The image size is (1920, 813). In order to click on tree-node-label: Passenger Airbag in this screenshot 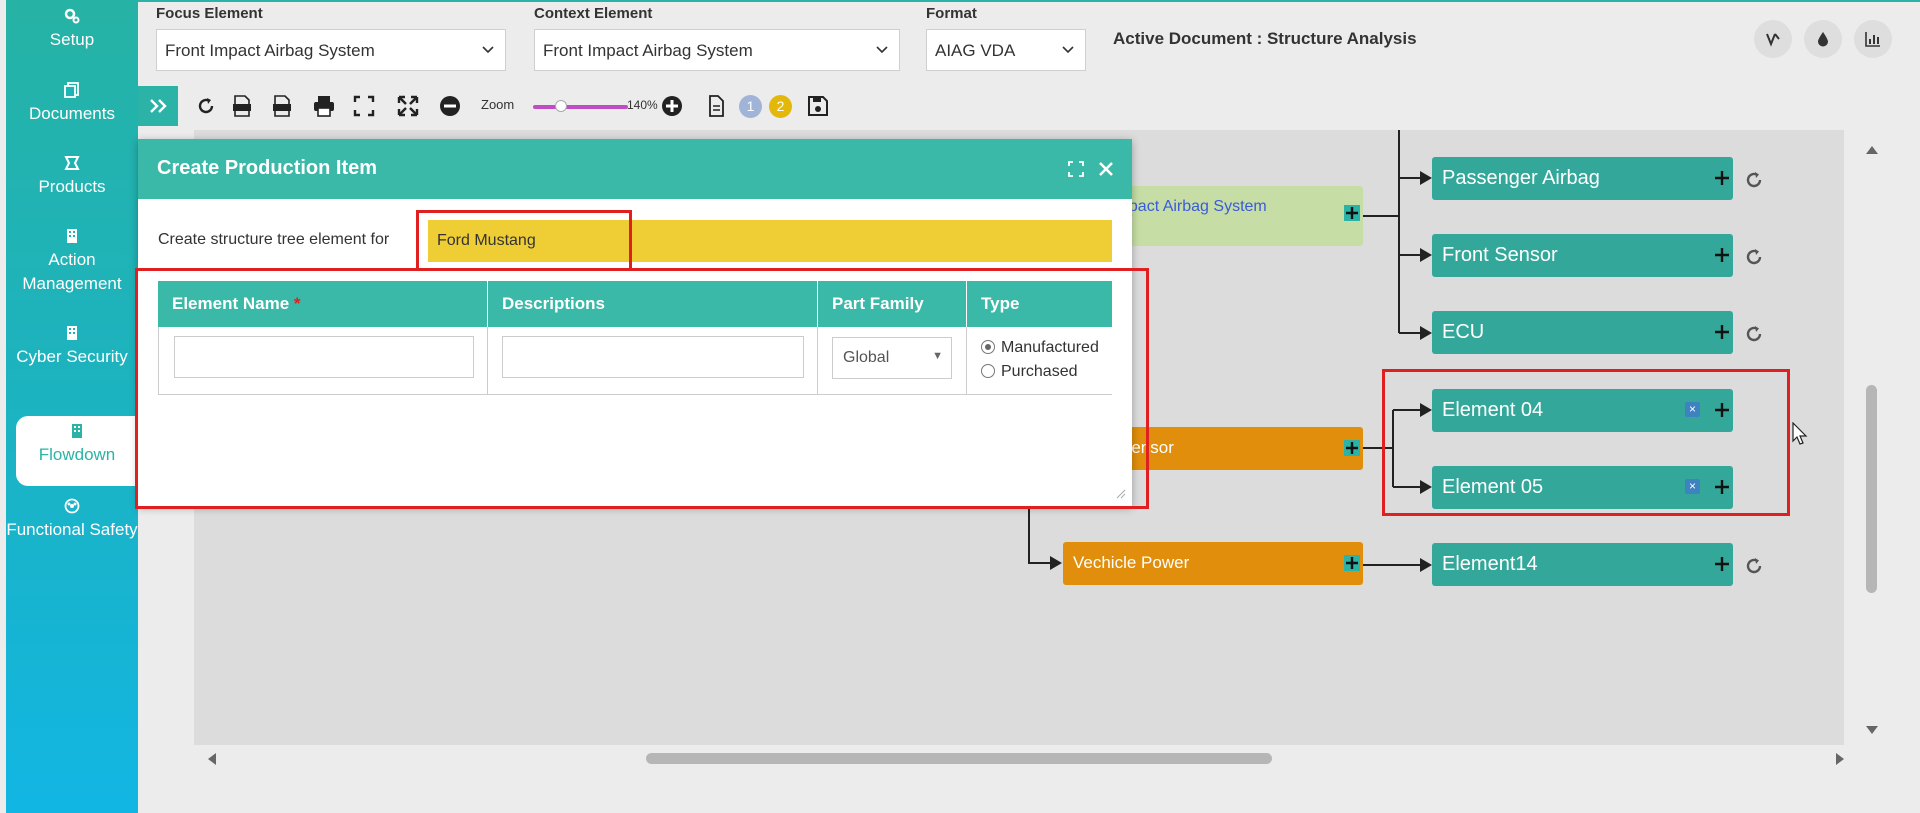, I will do `click(1521, 178)`.